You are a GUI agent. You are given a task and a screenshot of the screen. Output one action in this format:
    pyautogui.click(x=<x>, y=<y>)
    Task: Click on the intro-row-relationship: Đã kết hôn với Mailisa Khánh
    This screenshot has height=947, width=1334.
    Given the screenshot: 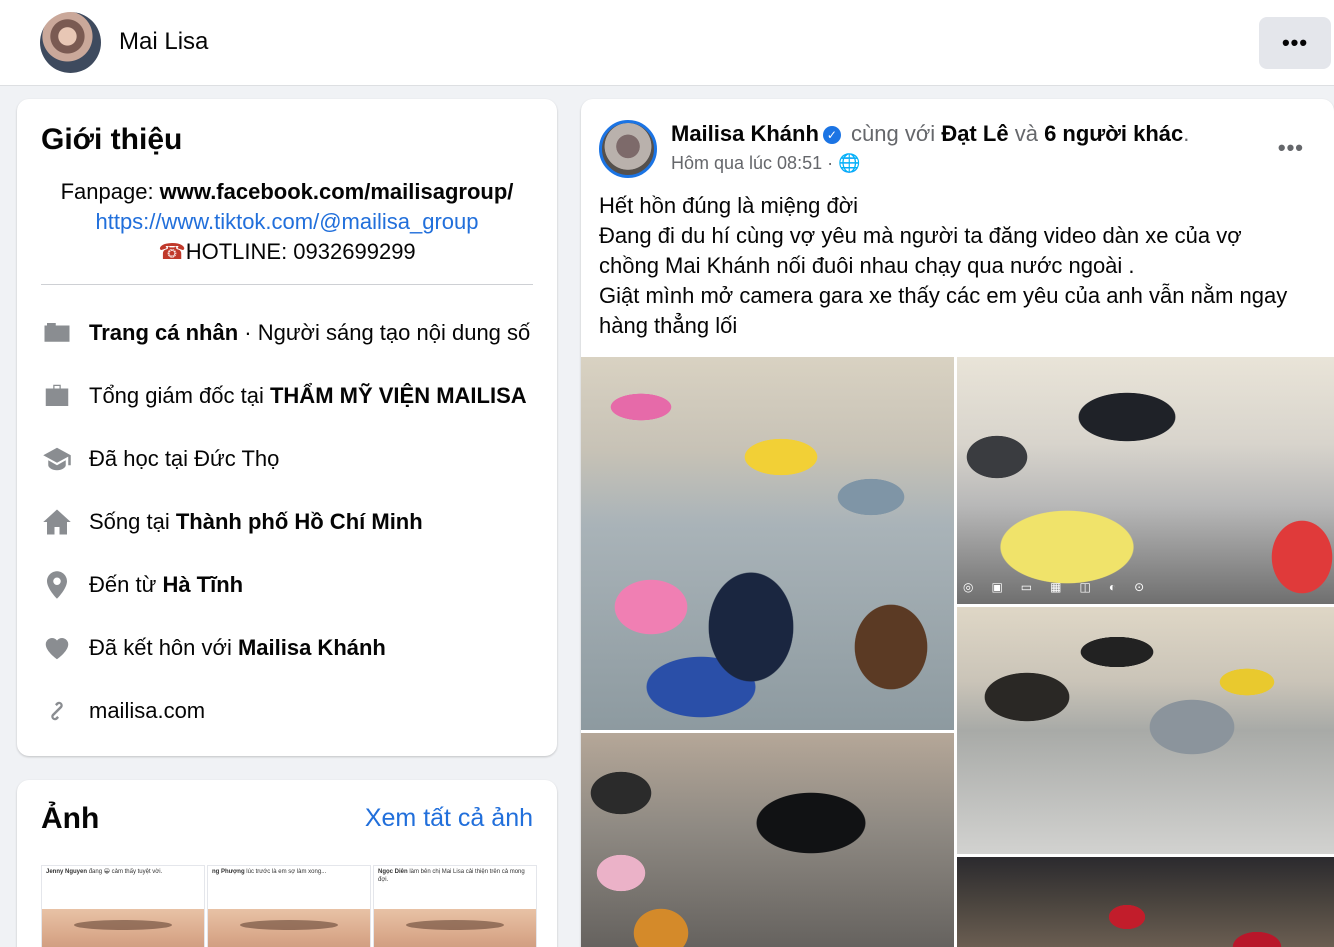 What is the action you would take?
    pyautogui.click(x=291, y=648)
    